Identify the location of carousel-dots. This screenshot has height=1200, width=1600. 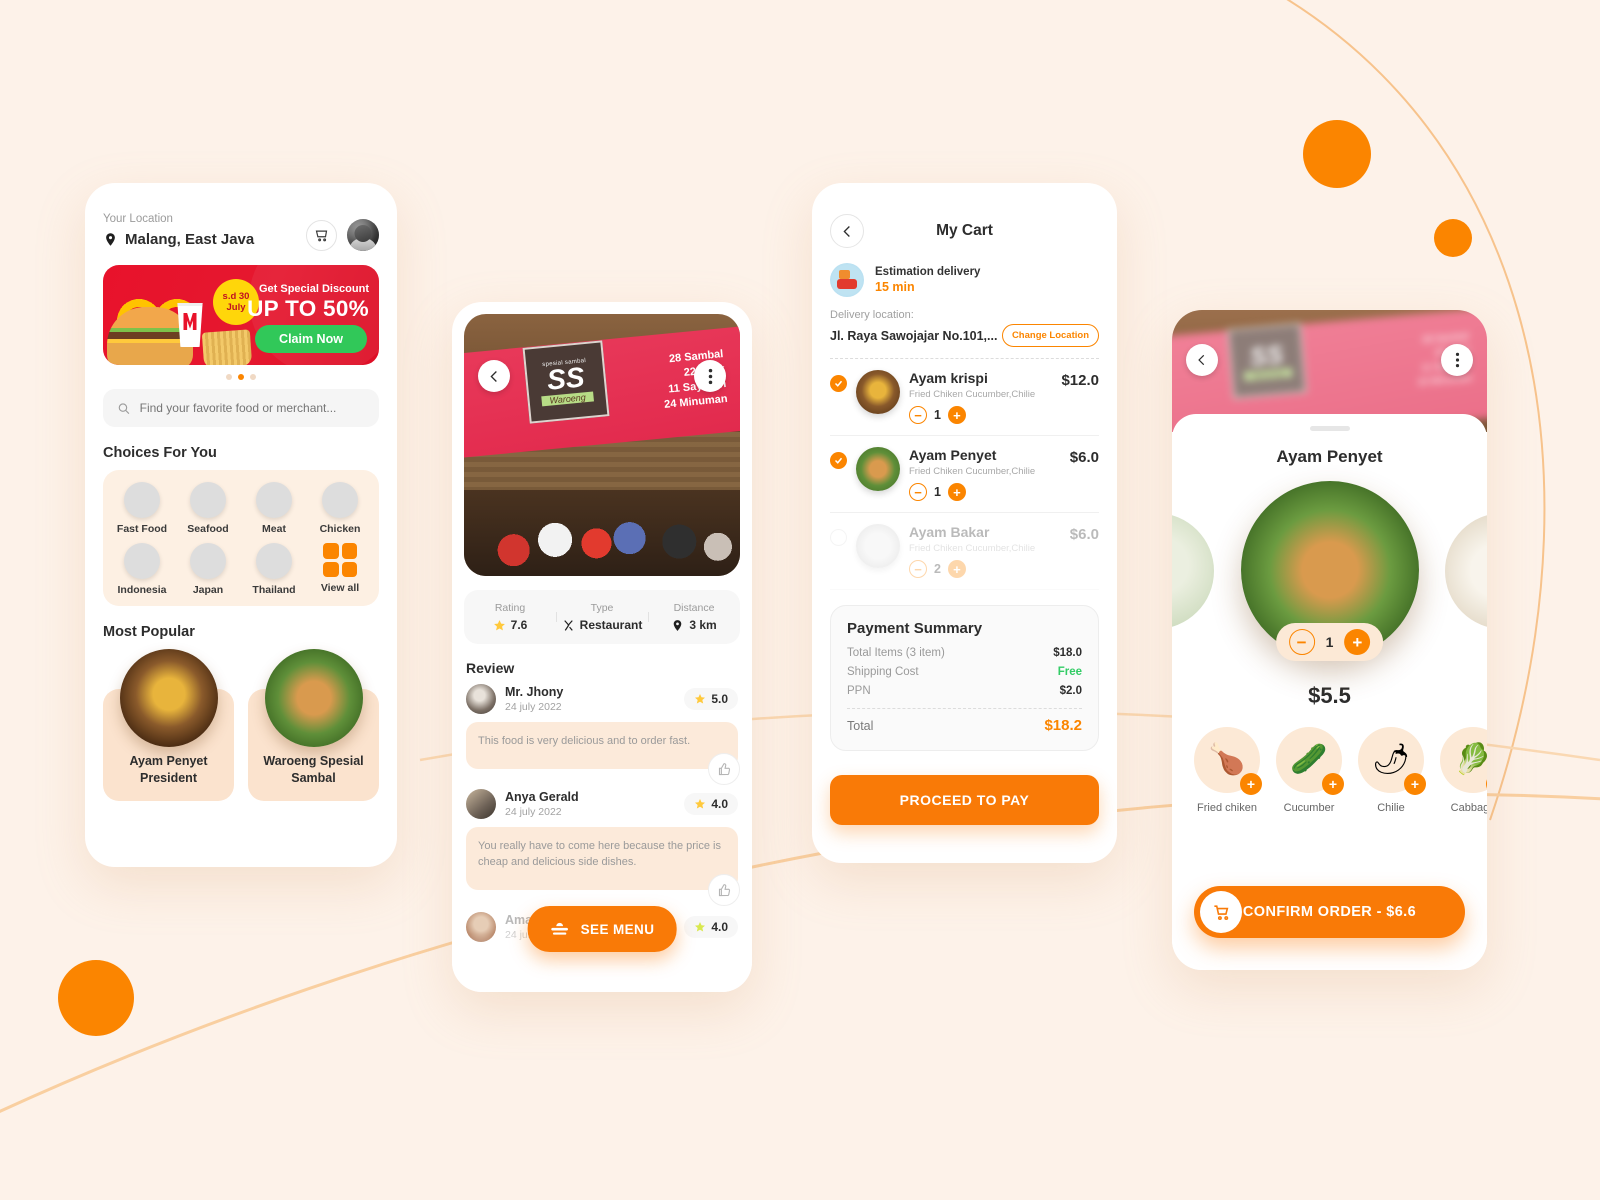
(241, 377).